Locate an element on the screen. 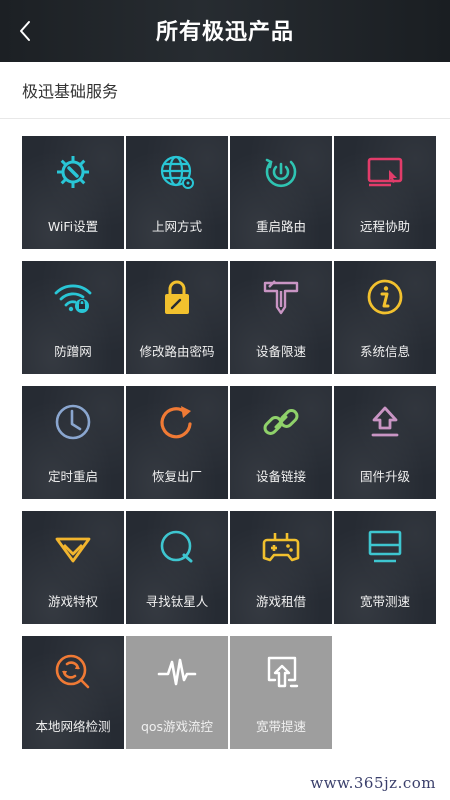 Image resolution: width=450 pixels, height=800 pixels. tile-label: 防蹭网 is located at coordinates (73, 351).